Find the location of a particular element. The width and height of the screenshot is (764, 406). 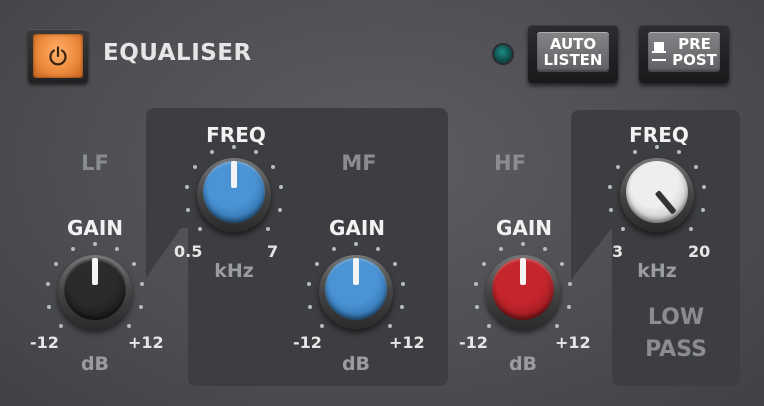

mf-freq-unit: kHz is located at coordinates (234, 271).